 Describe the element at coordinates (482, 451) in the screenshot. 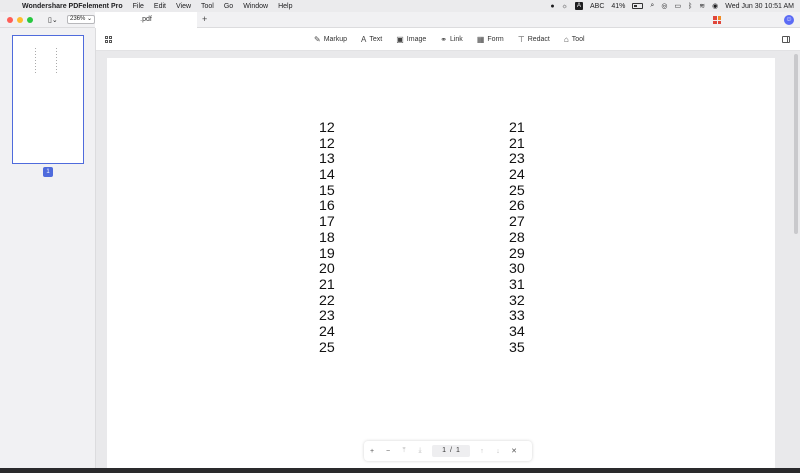

I see `previous-page-button: ↑` at that location.